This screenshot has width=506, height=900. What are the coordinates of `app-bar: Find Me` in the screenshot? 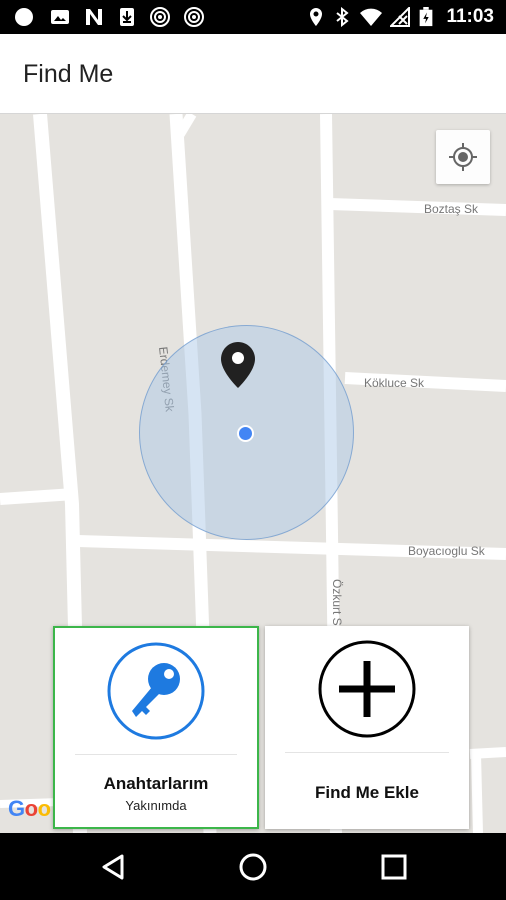 It's located at (253, 74).